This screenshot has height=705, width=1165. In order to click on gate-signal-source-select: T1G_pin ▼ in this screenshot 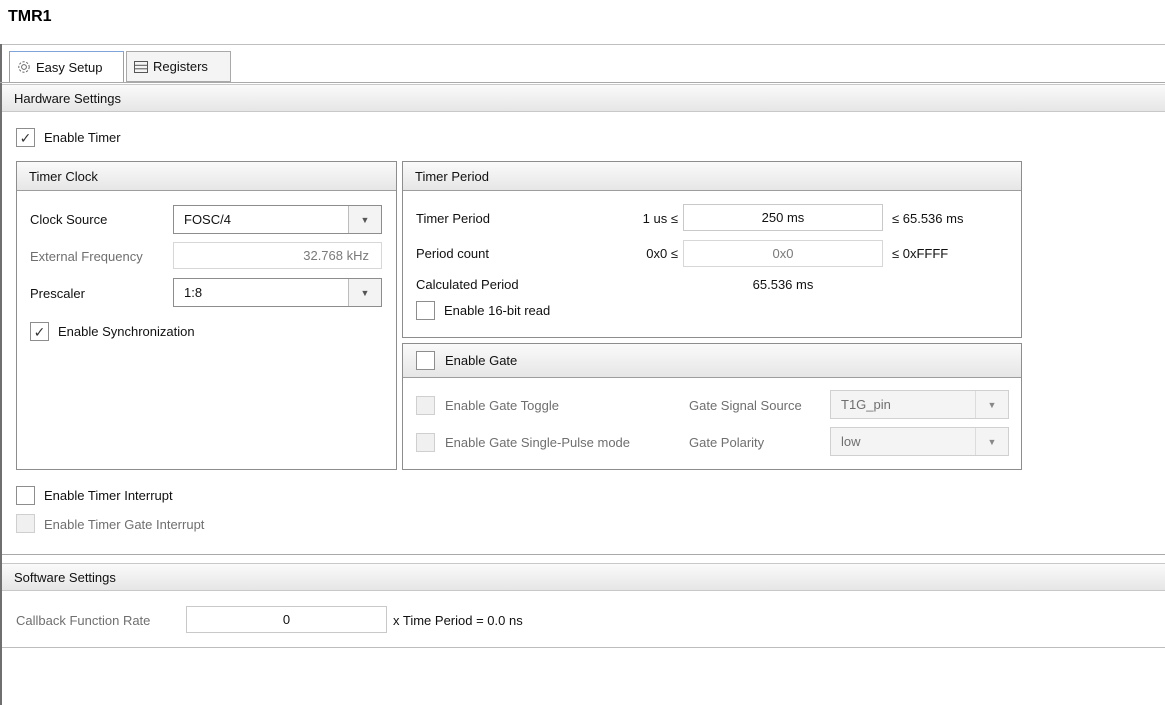, I will do `click(919, 404)`.